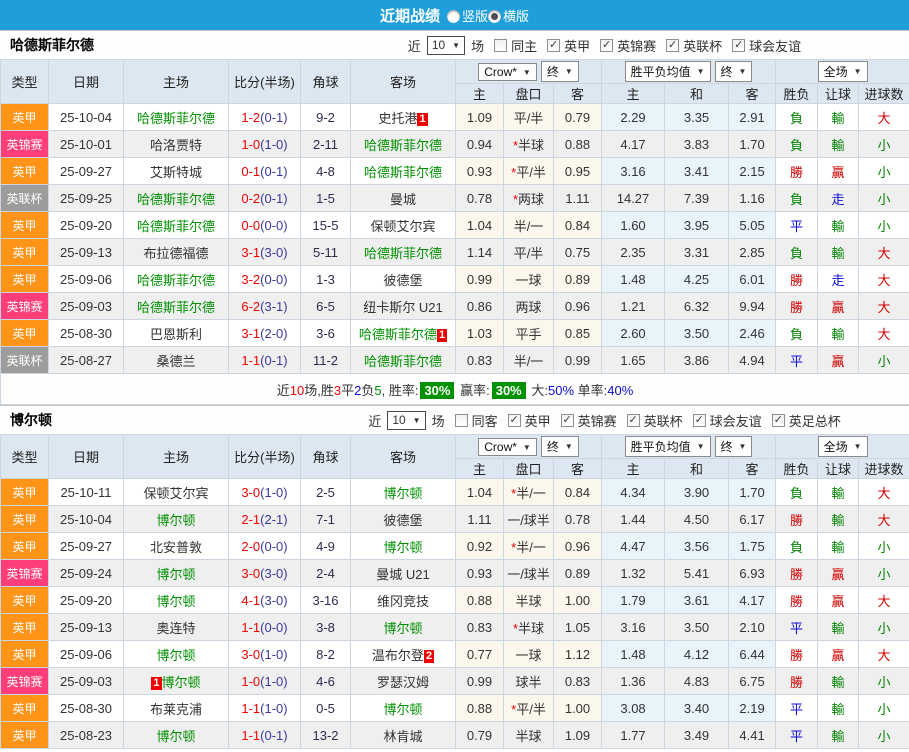 This screenshot has width=909, height=752. What do you see at coordinates (403, 280) in the screenshot?
I see `team-link: 彼德堡` at bounding box center [403, 280].